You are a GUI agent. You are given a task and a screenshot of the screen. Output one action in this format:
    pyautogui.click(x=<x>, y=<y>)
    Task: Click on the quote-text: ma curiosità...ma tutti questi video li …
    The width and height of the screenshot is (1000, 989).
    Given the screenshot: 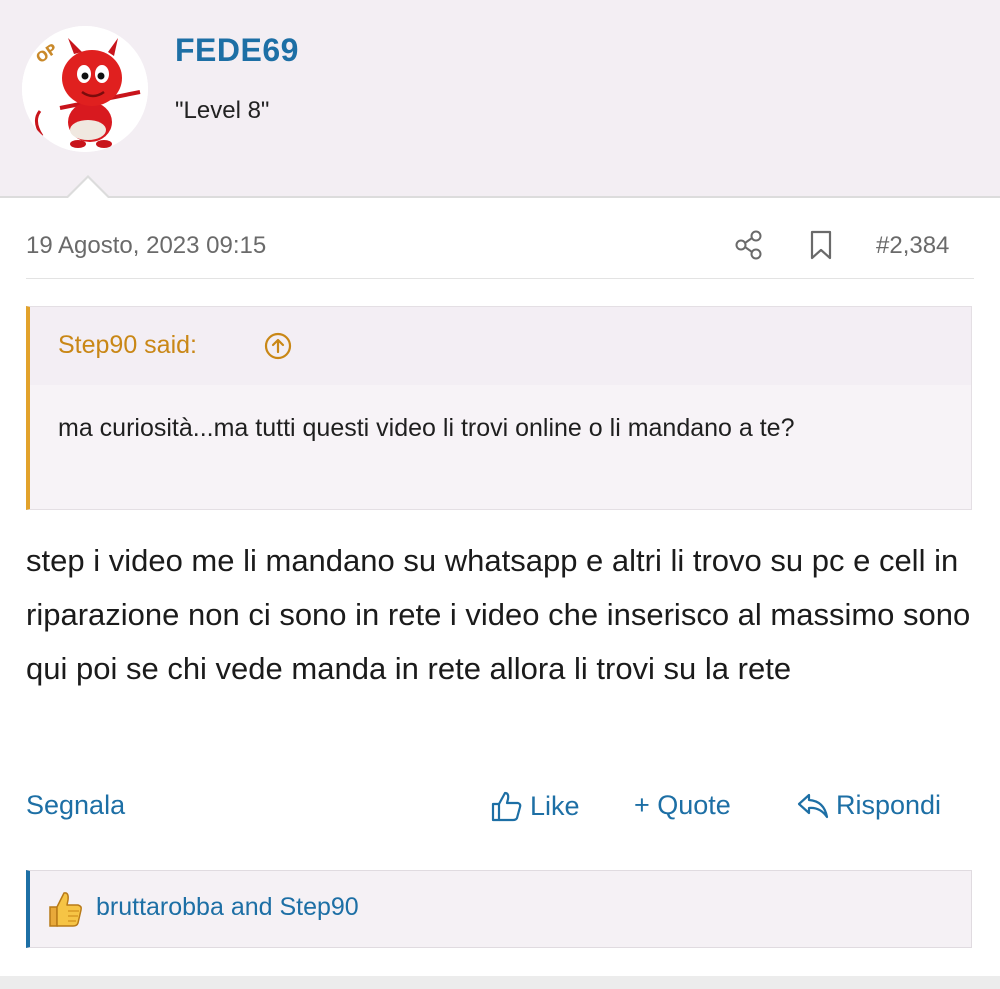 What is the action you would take?
    pyautogui.click(x=426, y=428)
    